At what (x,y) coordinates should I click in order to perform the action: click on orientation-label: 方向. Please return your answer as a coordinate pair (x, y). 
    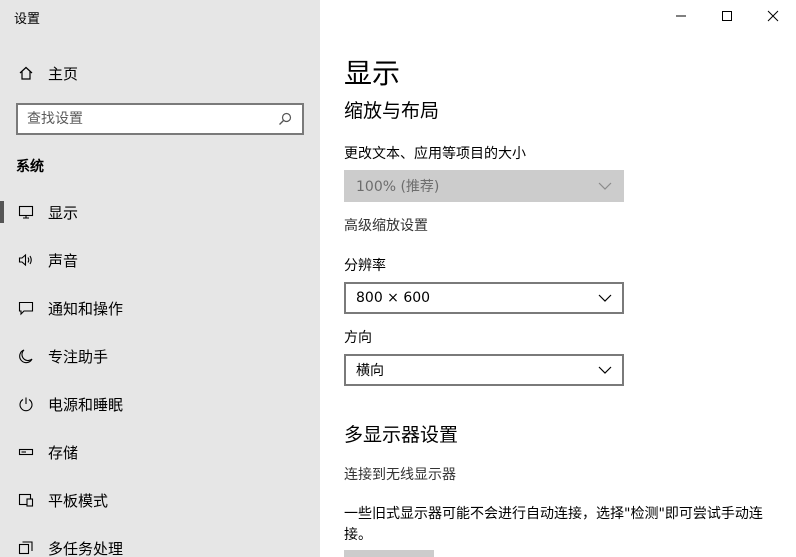
    Looking at the image, I should click on (358, 338).